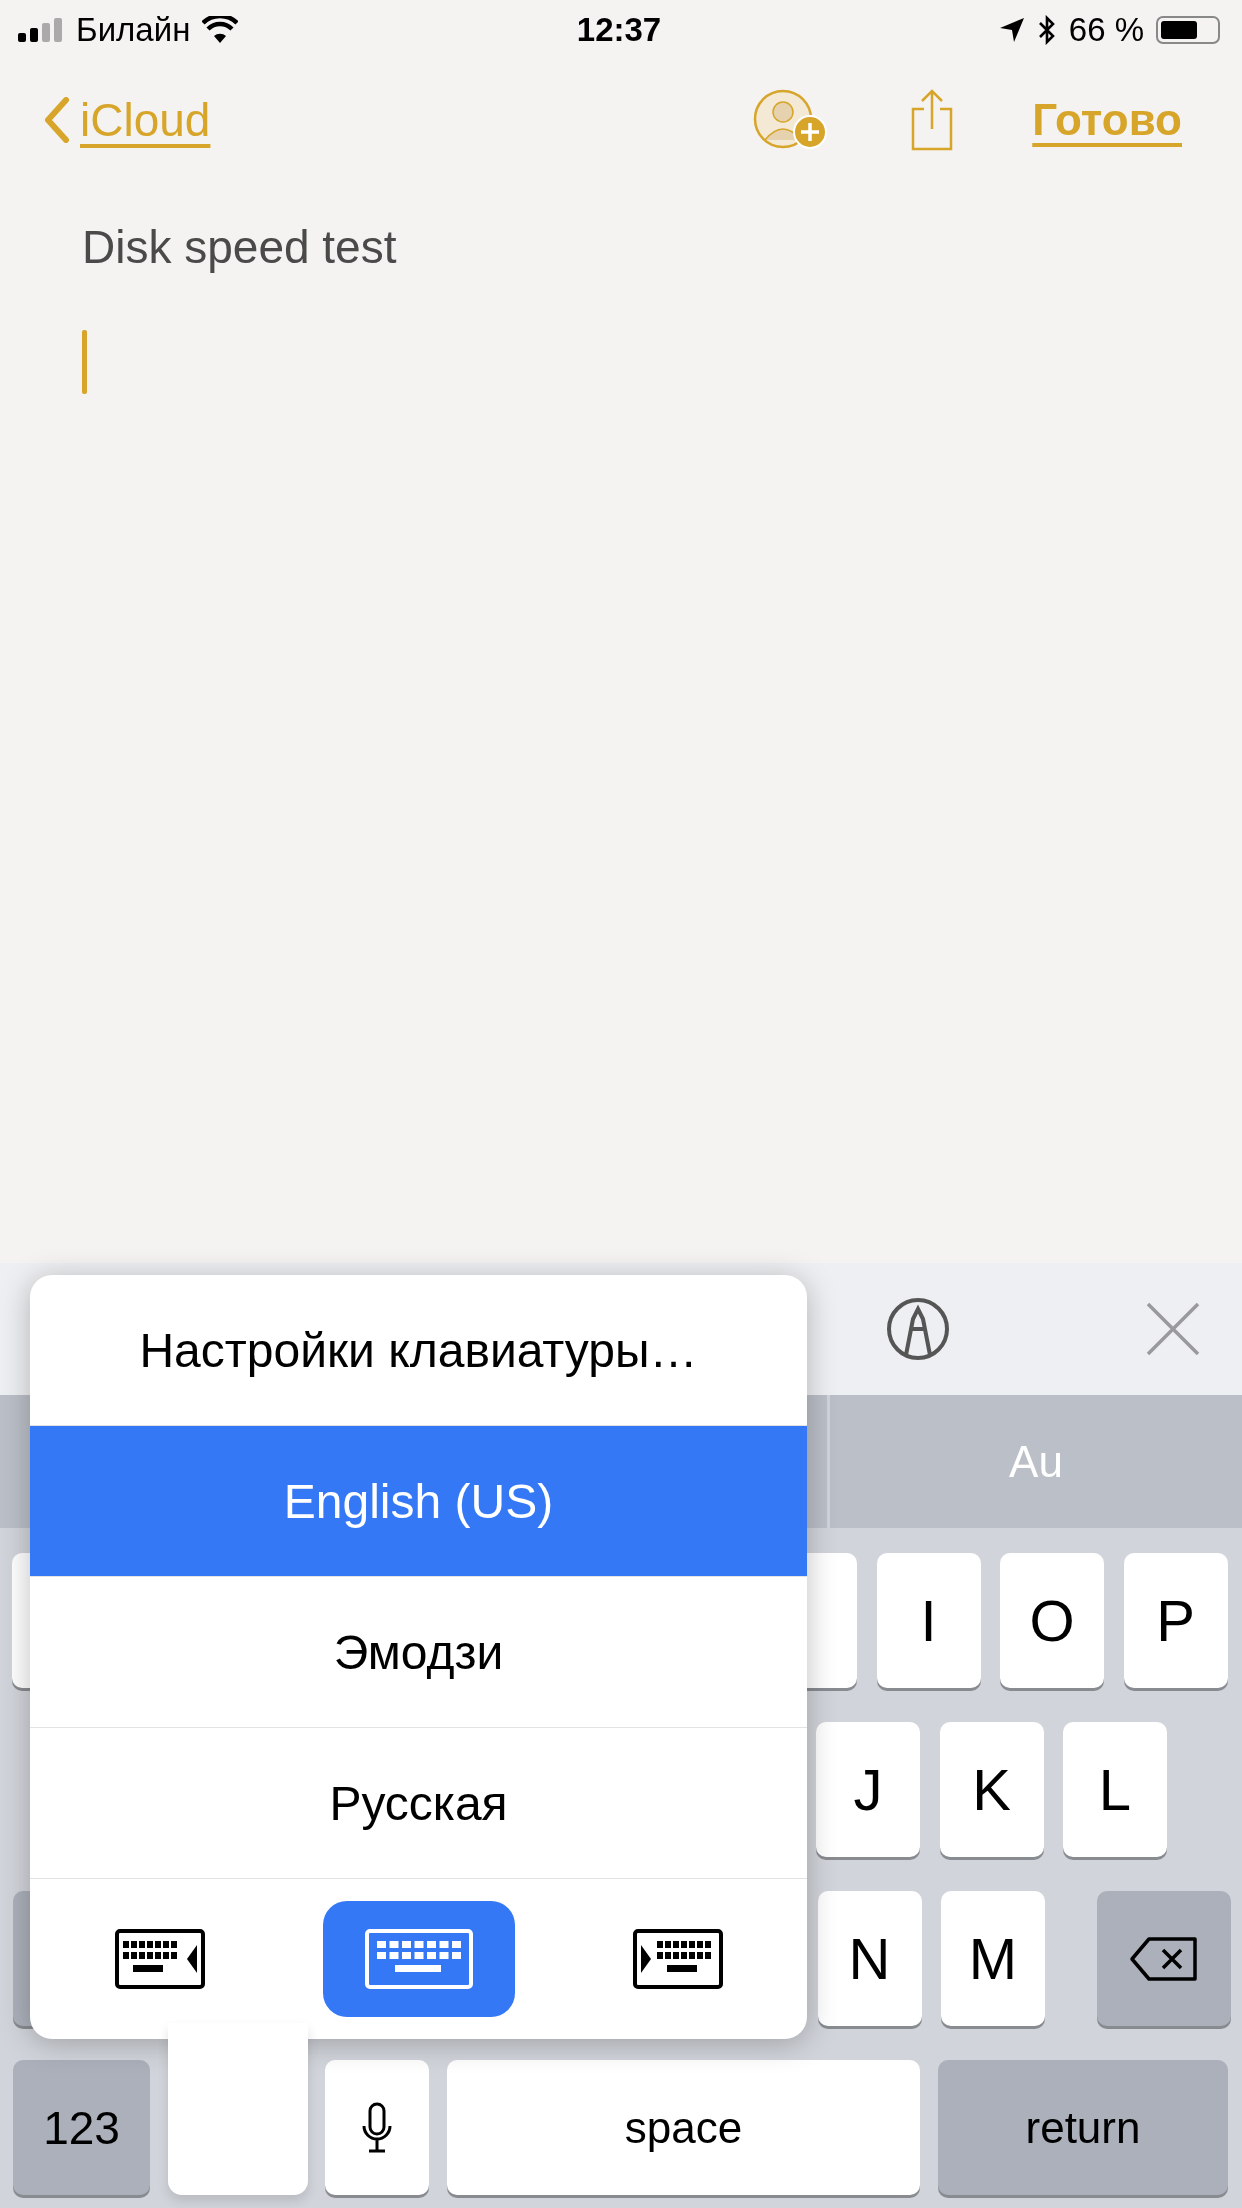 The image size is (1242, 2208). What do you see at coordinates (133, 30) in the screenshot?
I see `carrier-name: Билайн` at bounding box center [133, 30].